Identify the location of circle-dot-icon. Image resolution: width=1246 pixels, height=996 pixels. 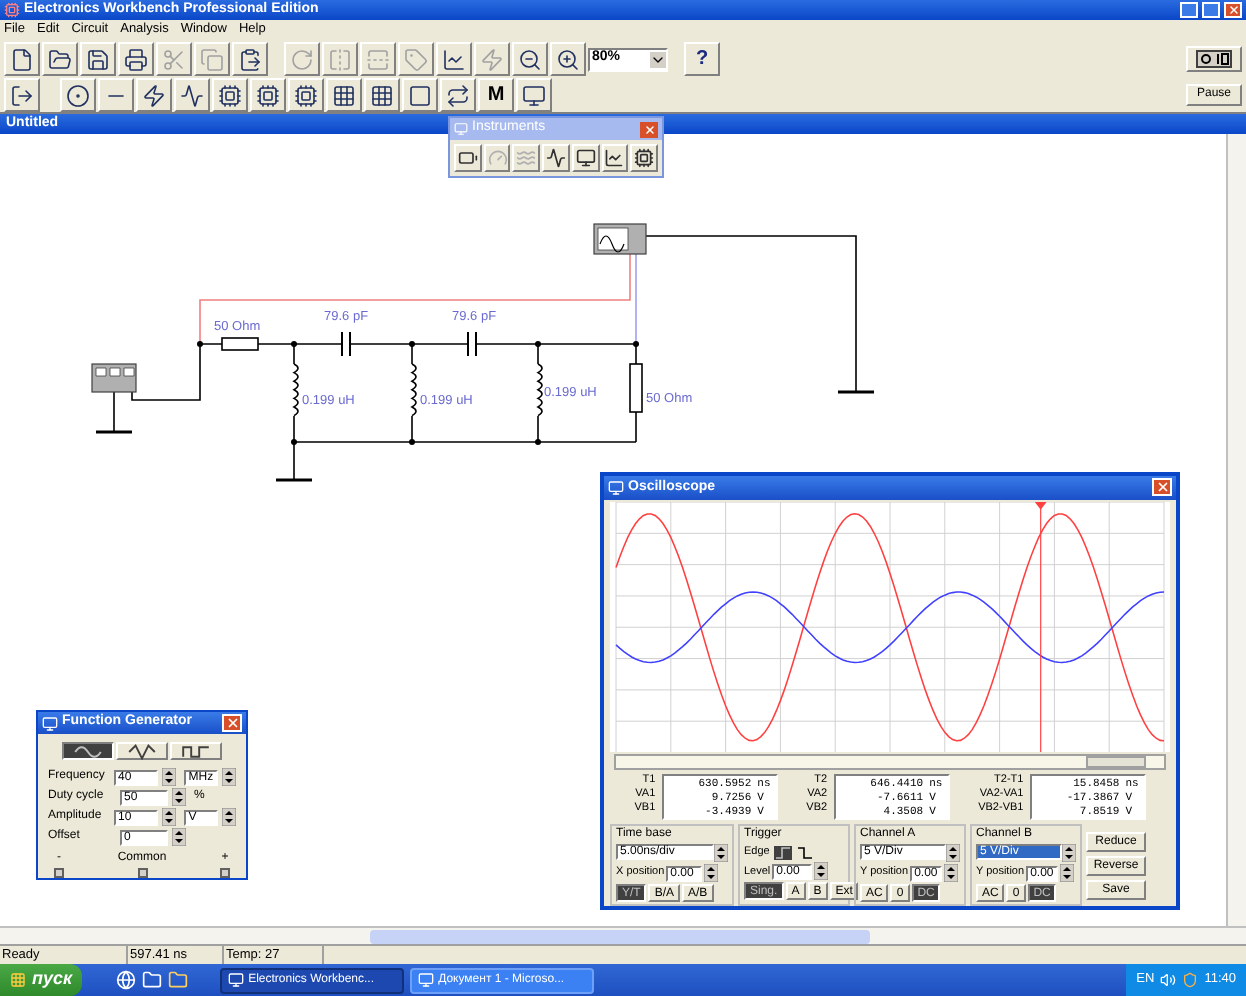
(78, 95).